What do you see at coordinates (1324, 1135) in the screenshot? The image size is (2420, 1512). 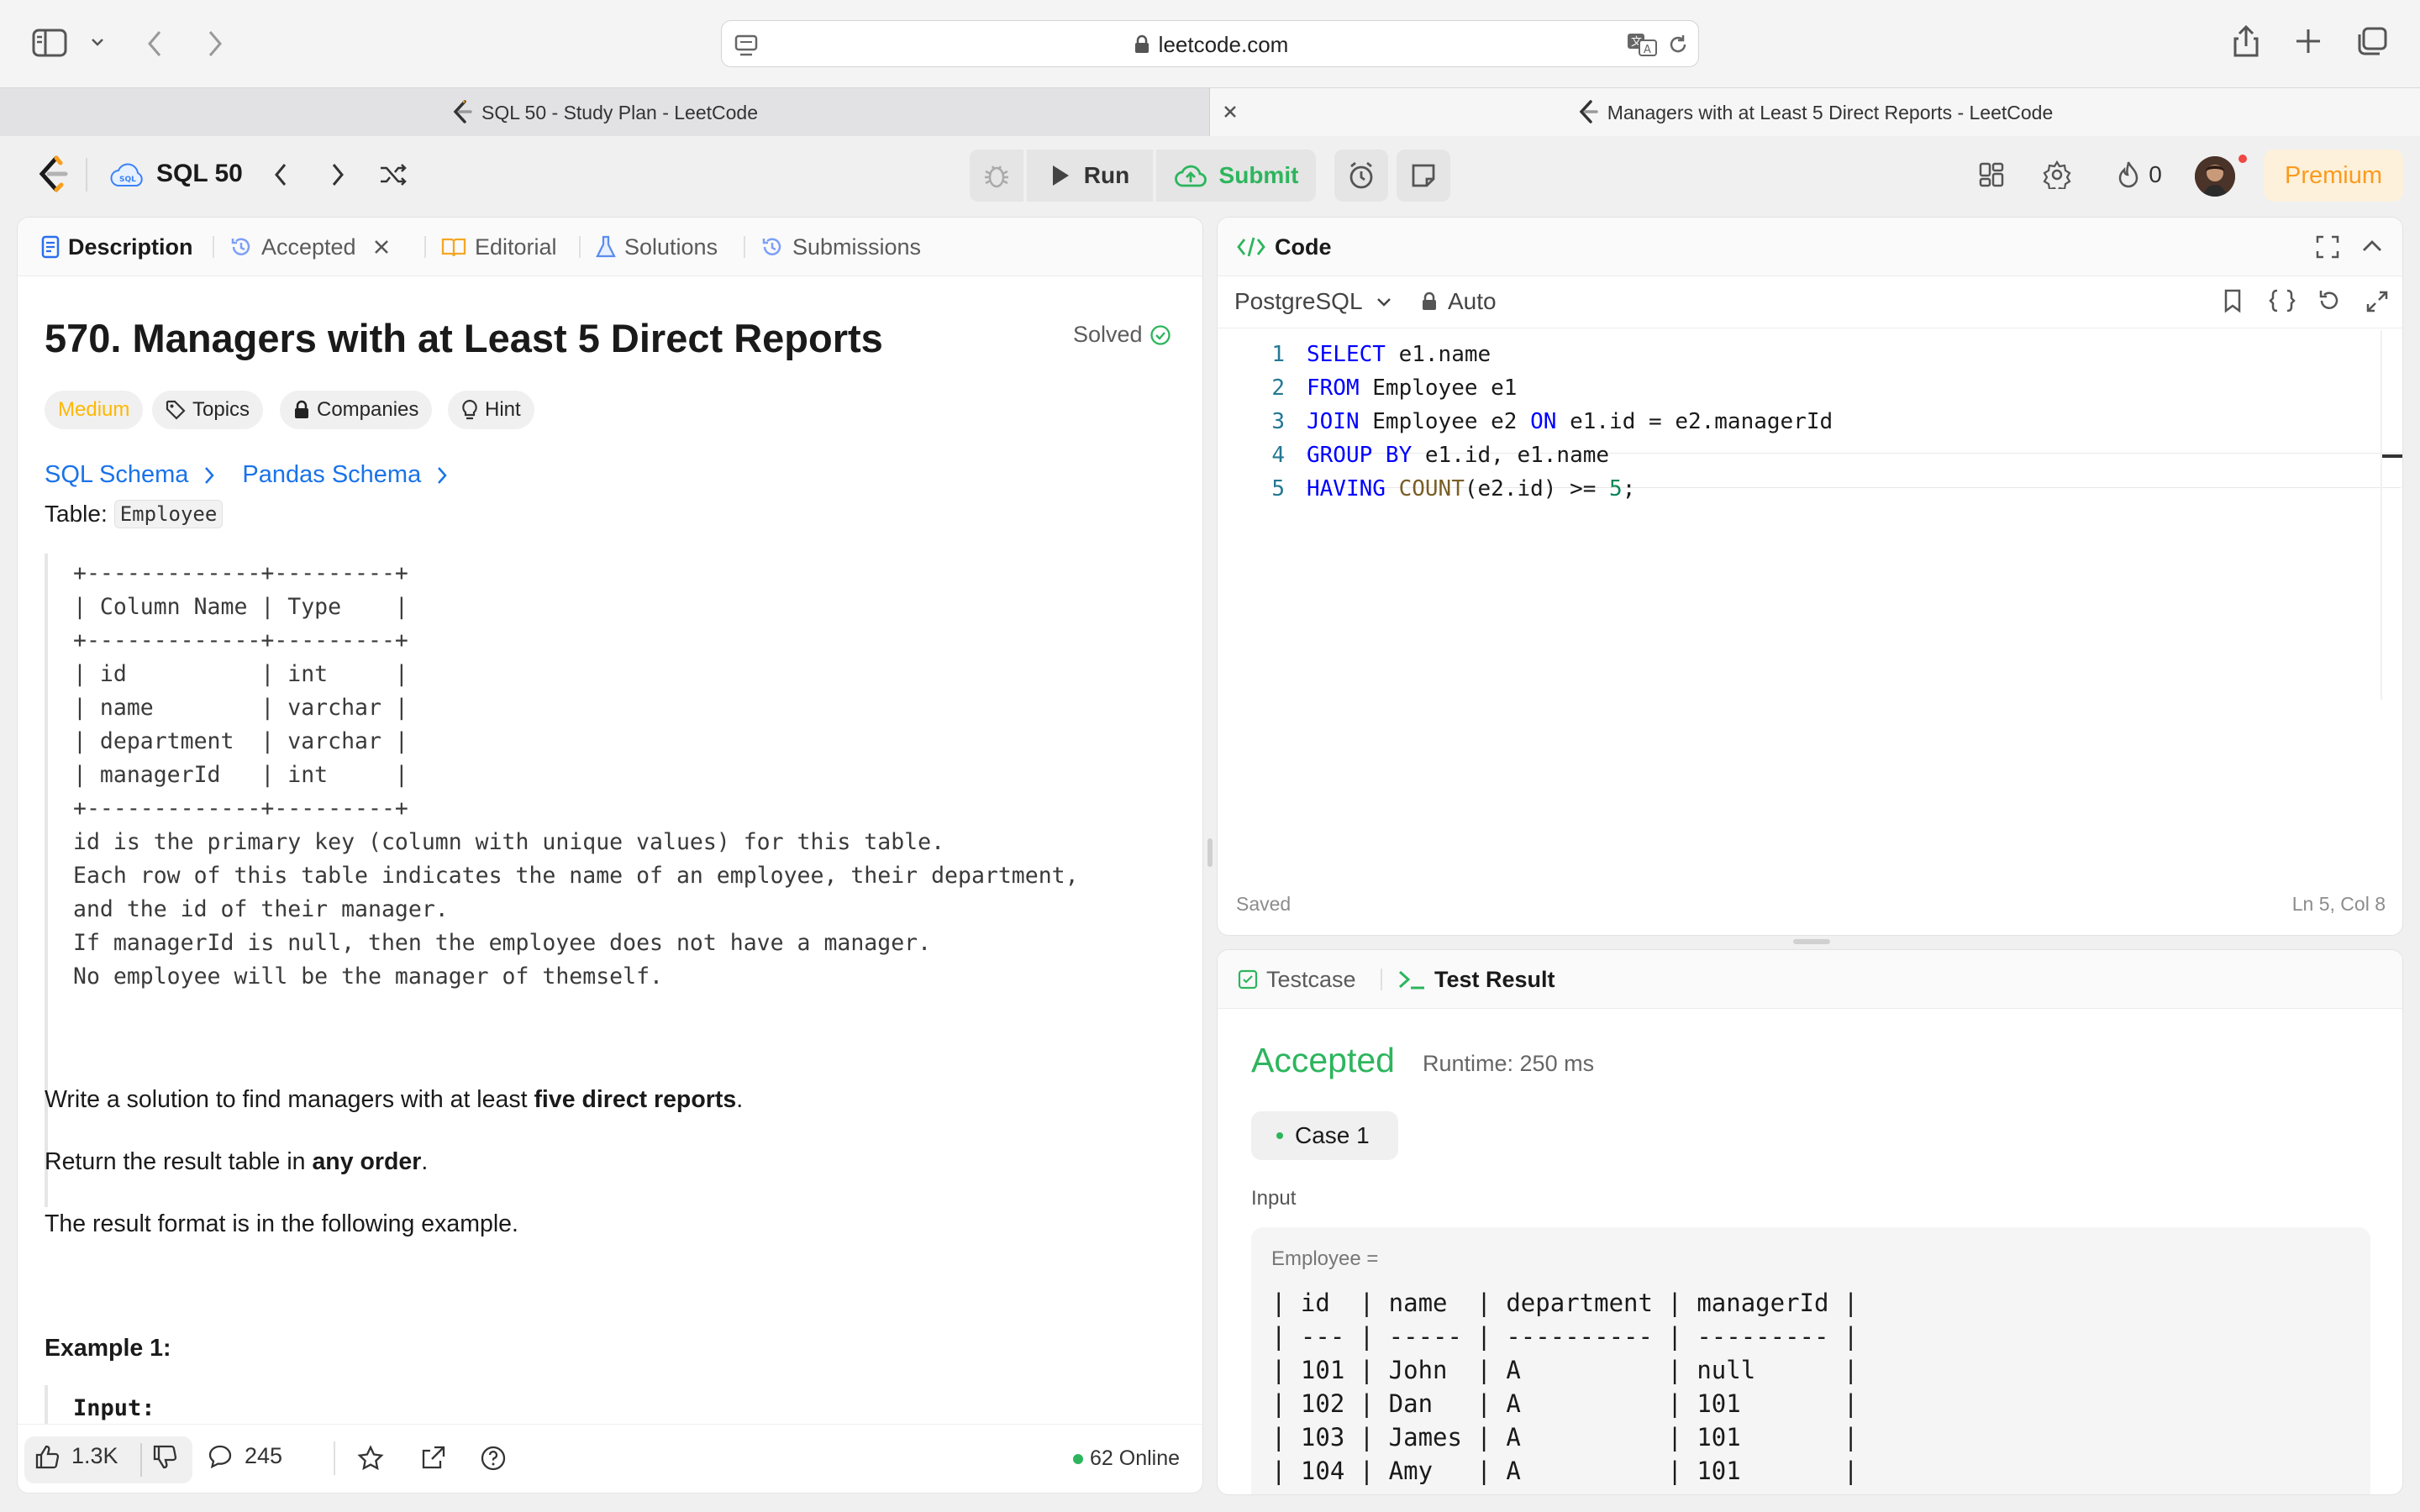 I see `case-1-button: Case 1` at bounding box center [1324, 1135].